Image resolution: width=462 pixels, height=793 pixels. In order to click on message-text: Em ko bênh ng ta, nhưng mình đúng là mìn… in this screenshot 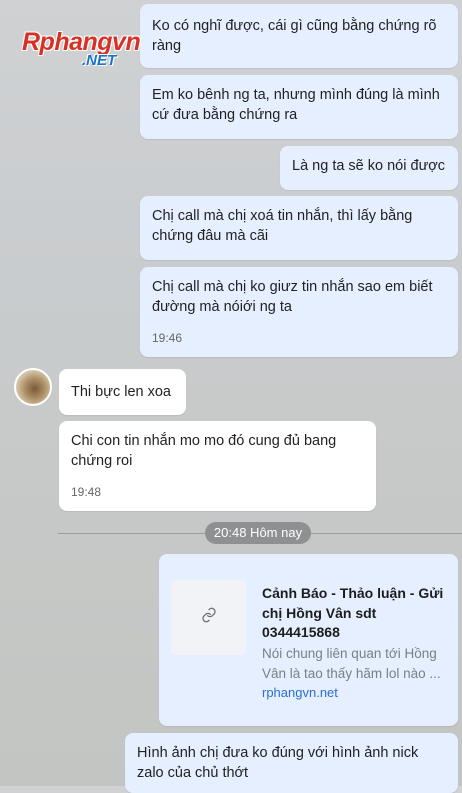, I will do `click(296, 105)`.